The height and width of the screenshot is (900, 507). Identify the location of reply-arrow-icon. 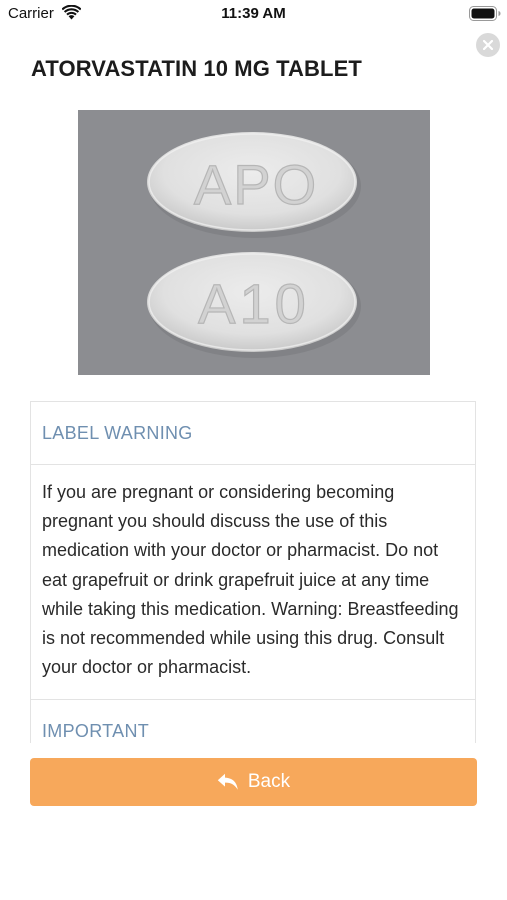
(228, 782).